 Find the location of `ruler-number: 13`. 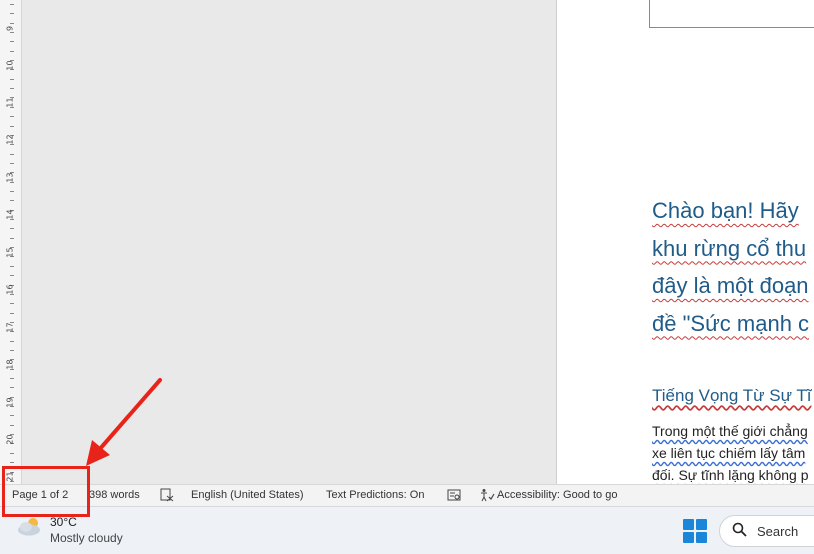

ruler-number: 13 is located at coordinates (10, 177).